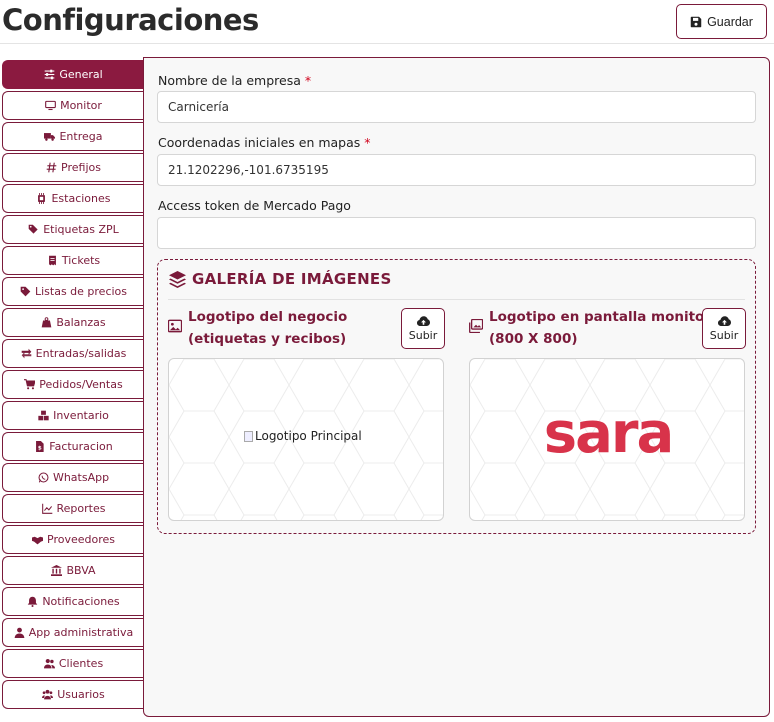  What do you see at coordinates (456, 107) in the screenshot?
I see `company-name-input` at bounding box center [456, 107].